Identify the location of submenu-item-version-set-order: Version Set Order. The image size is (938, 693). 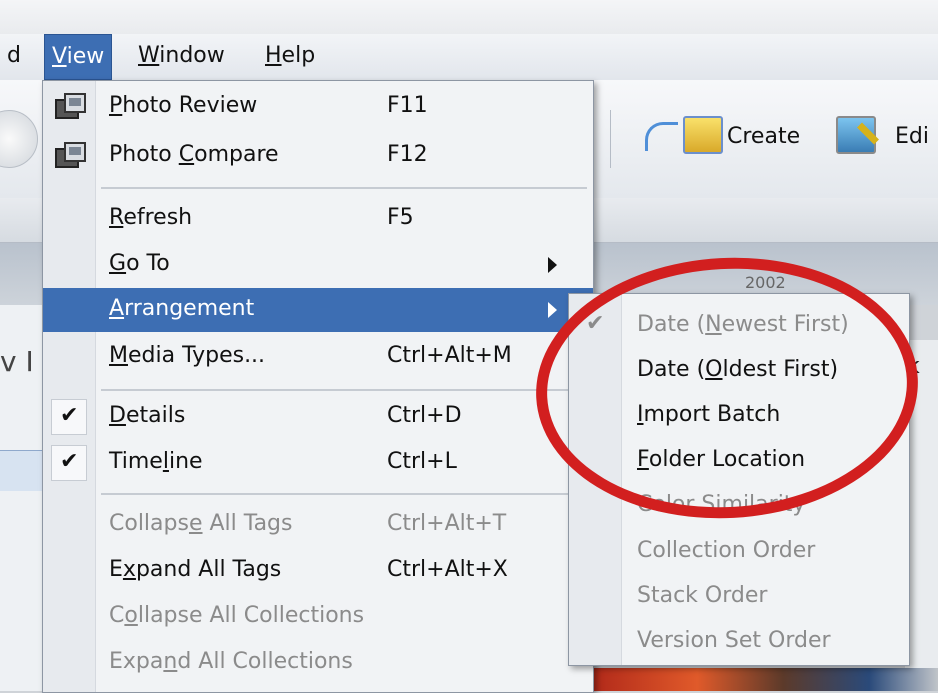
(739, 642).